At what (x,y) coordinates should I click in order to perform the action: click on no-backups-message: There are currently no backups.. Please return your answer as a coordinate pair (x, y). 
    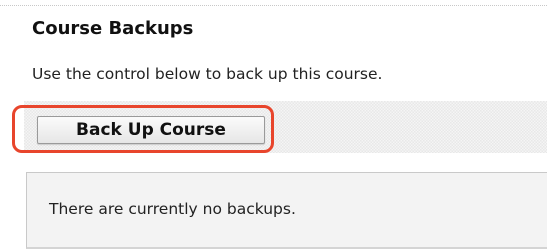
    Looking at the image, I should click on (172, 209).